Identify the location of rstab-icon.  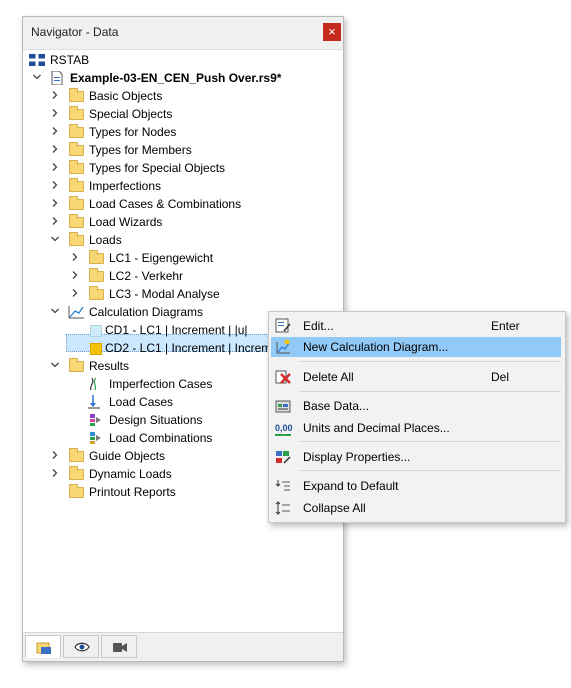
(37, 60).